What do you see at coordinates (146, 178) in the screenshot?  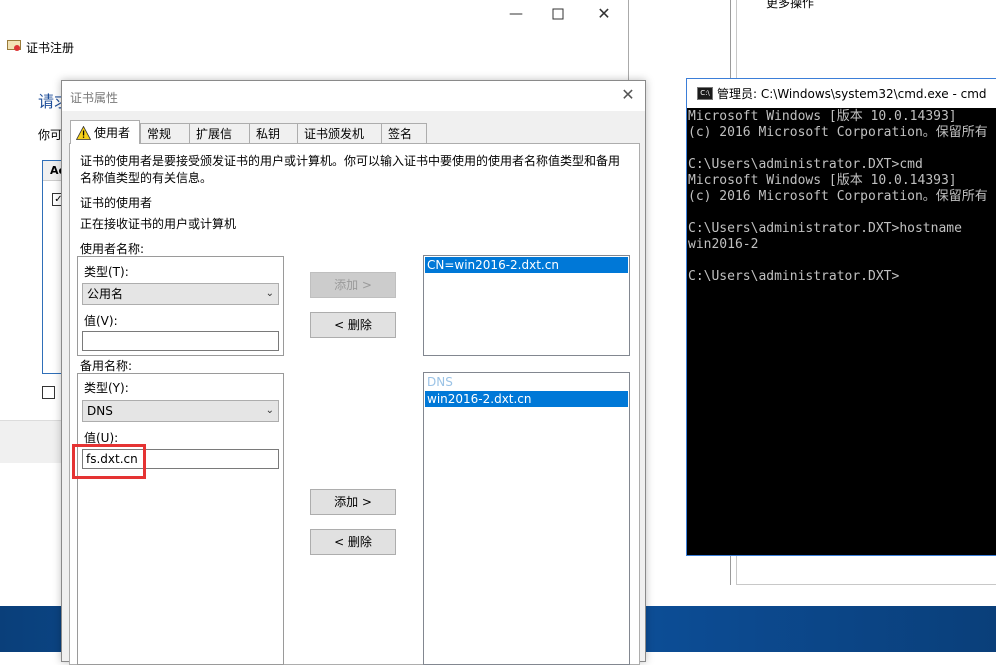 I see `description-text: 名称值类型的有关信息。` at bounding box center [146, 178].